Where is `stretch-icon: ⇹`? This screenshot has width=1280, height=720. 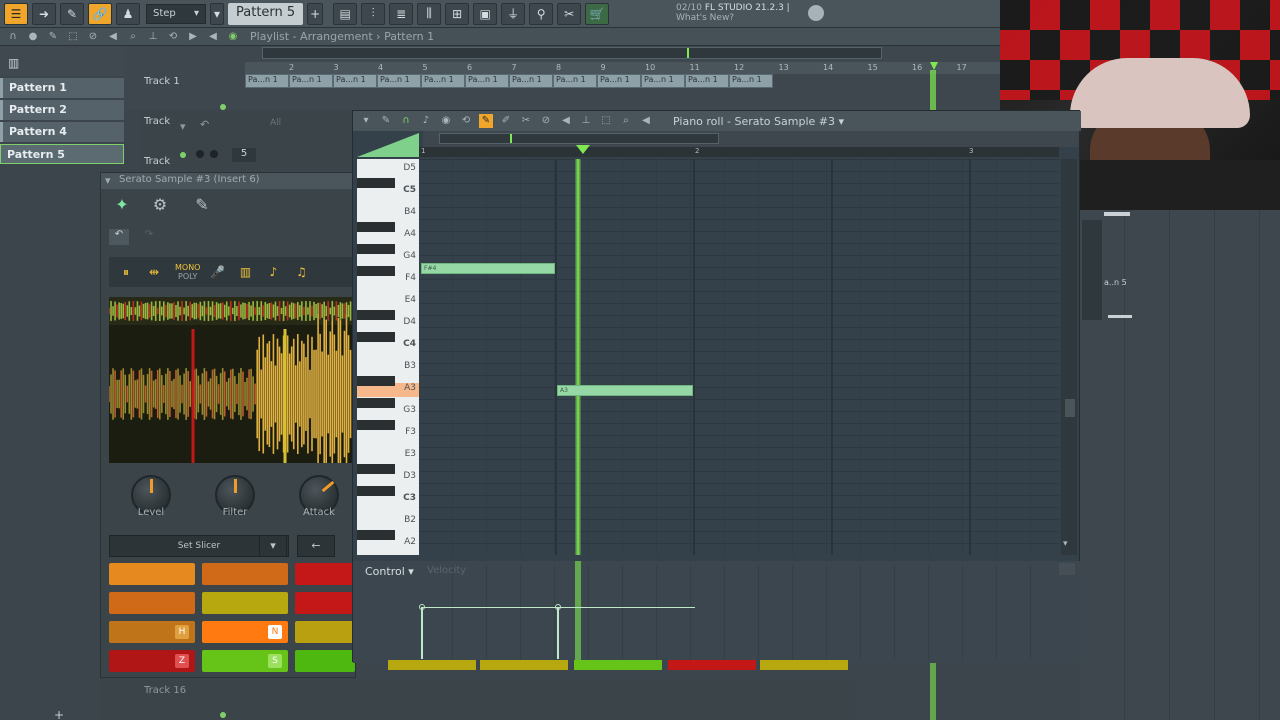 stretch-icon: ⇹ is located at coordinates (154, 272).